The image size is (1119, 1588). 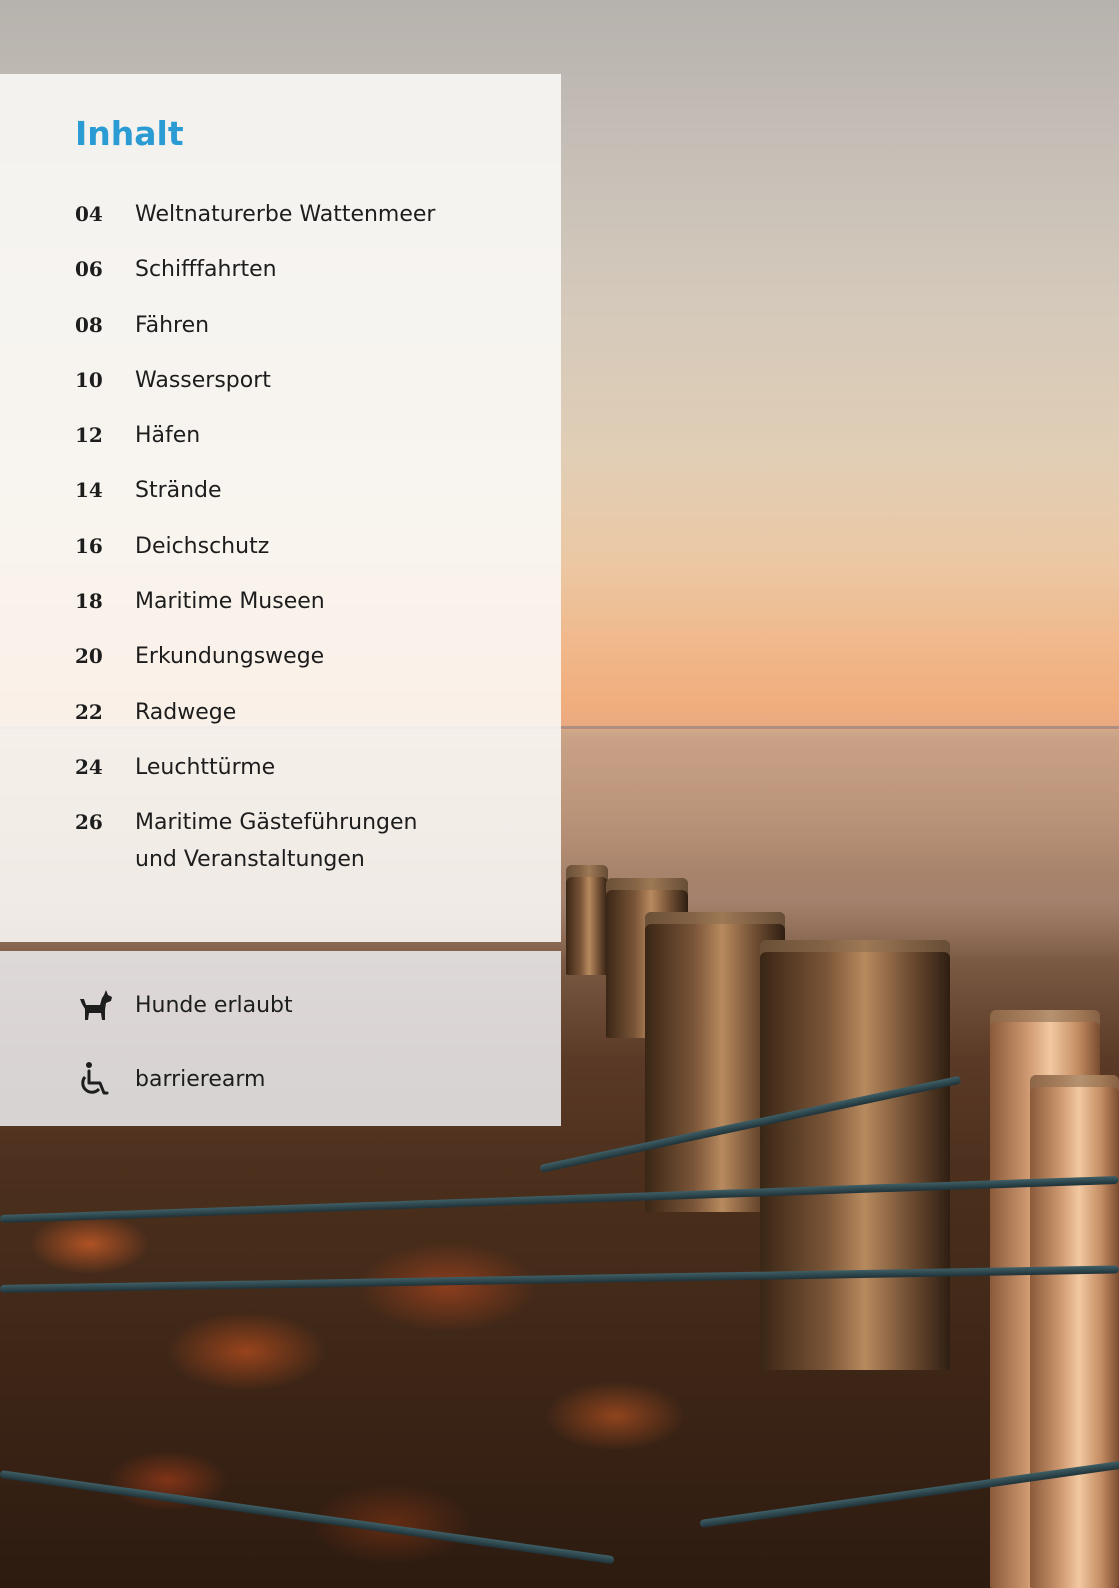 What do you see at coordinates (89, 545) in the screenshot?
I see `toc-page-number: 16` at bounding box center [89, 545].